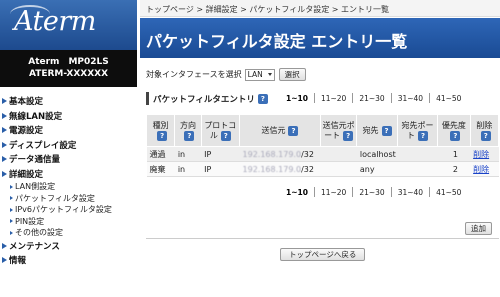 The height and width of the screenshot is (297, 500). Describe the element at coordinates (377, 130) in the screenshot. I see `col-header-destination: 宛先?` at that location.